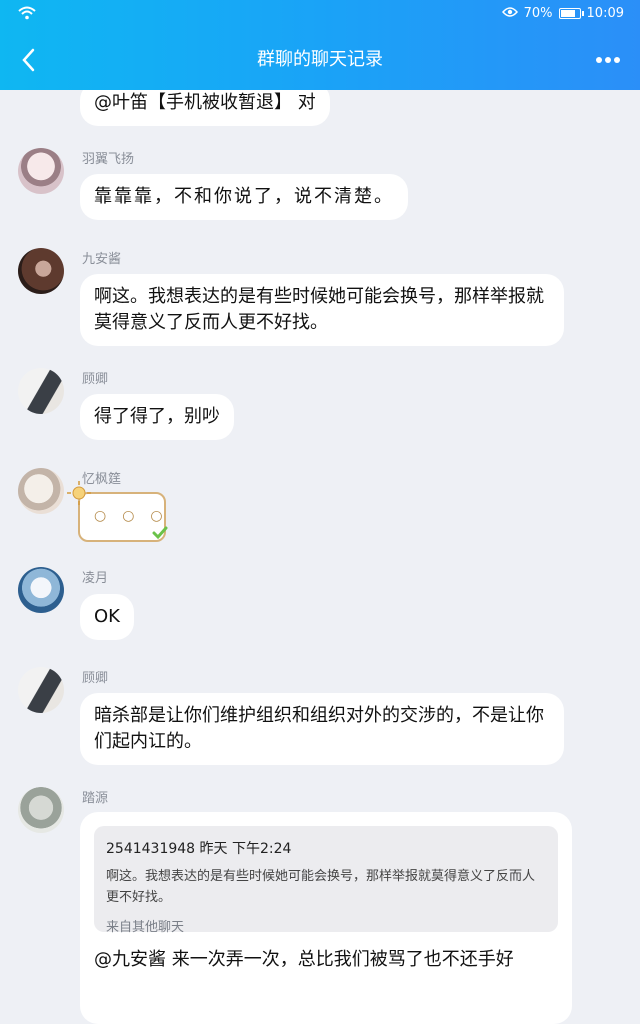 This screenshot has height=1024, width=640. Describe the element at coordinates (108, 159) in the screenshot. I see `sender-name: 羽翼飞扬` at that location.